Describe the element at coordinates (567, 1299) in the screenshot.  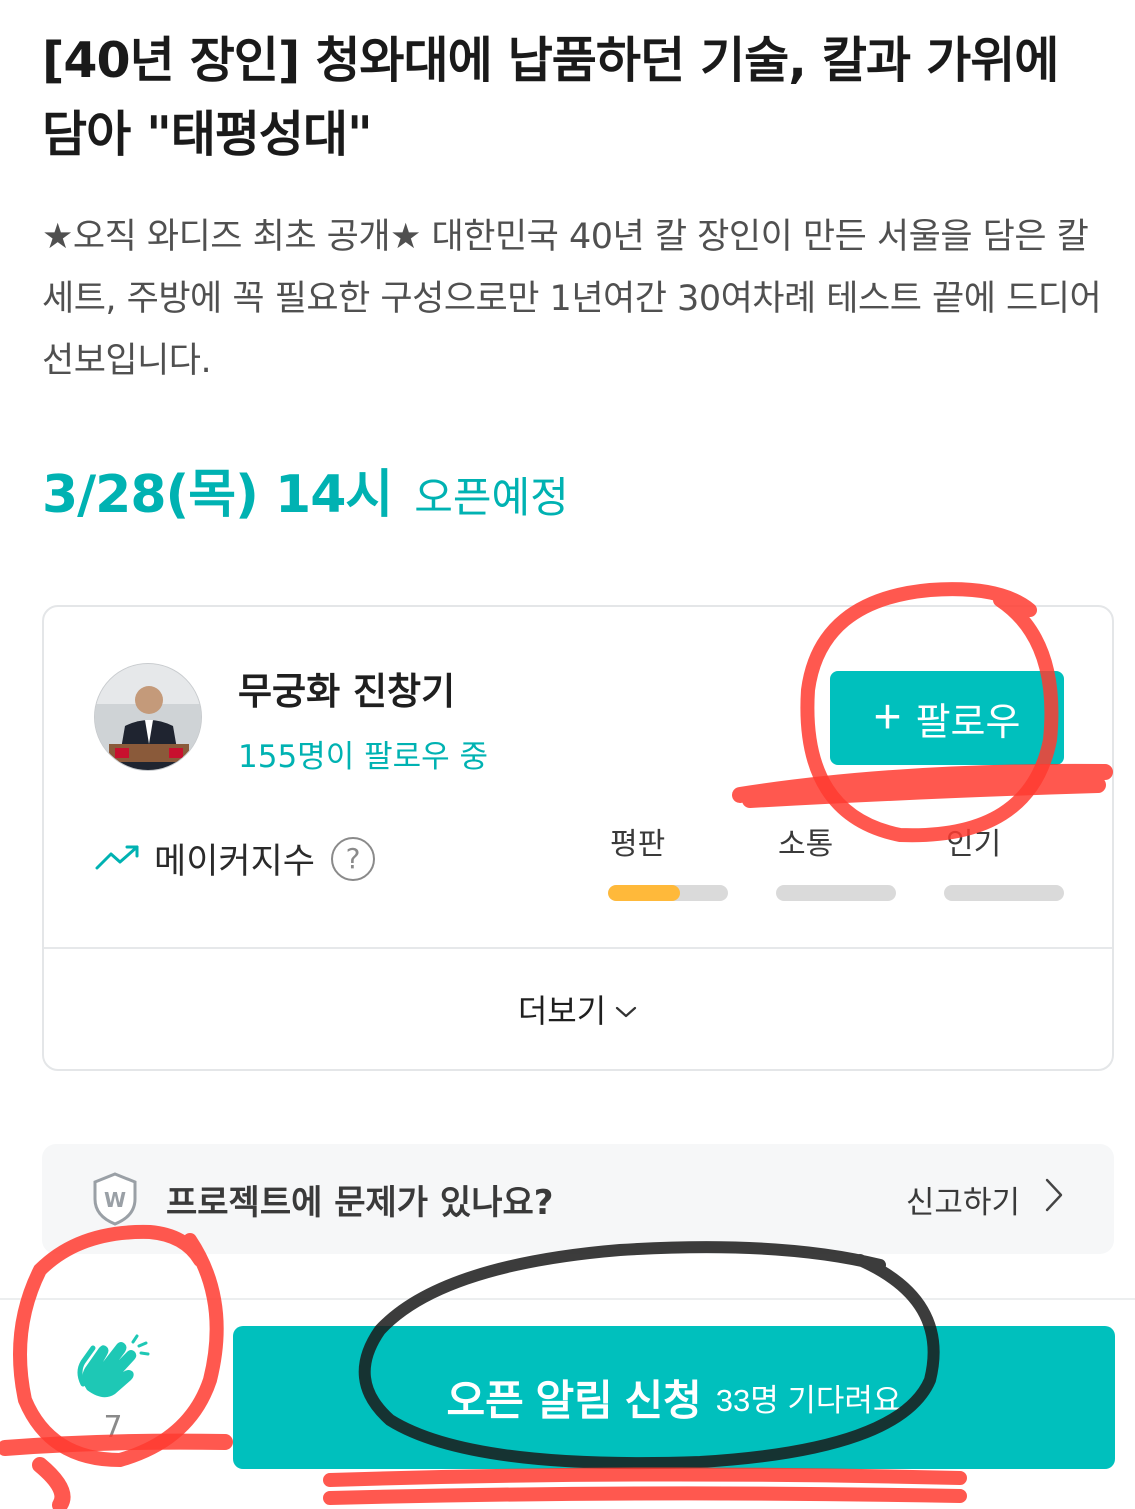
I see `divider` at that location.